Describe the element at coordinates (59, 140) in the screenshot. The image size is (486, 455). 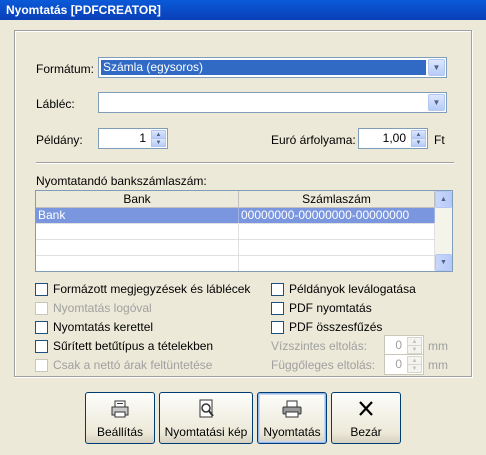
I see `copies-label: Példány:` at that location.